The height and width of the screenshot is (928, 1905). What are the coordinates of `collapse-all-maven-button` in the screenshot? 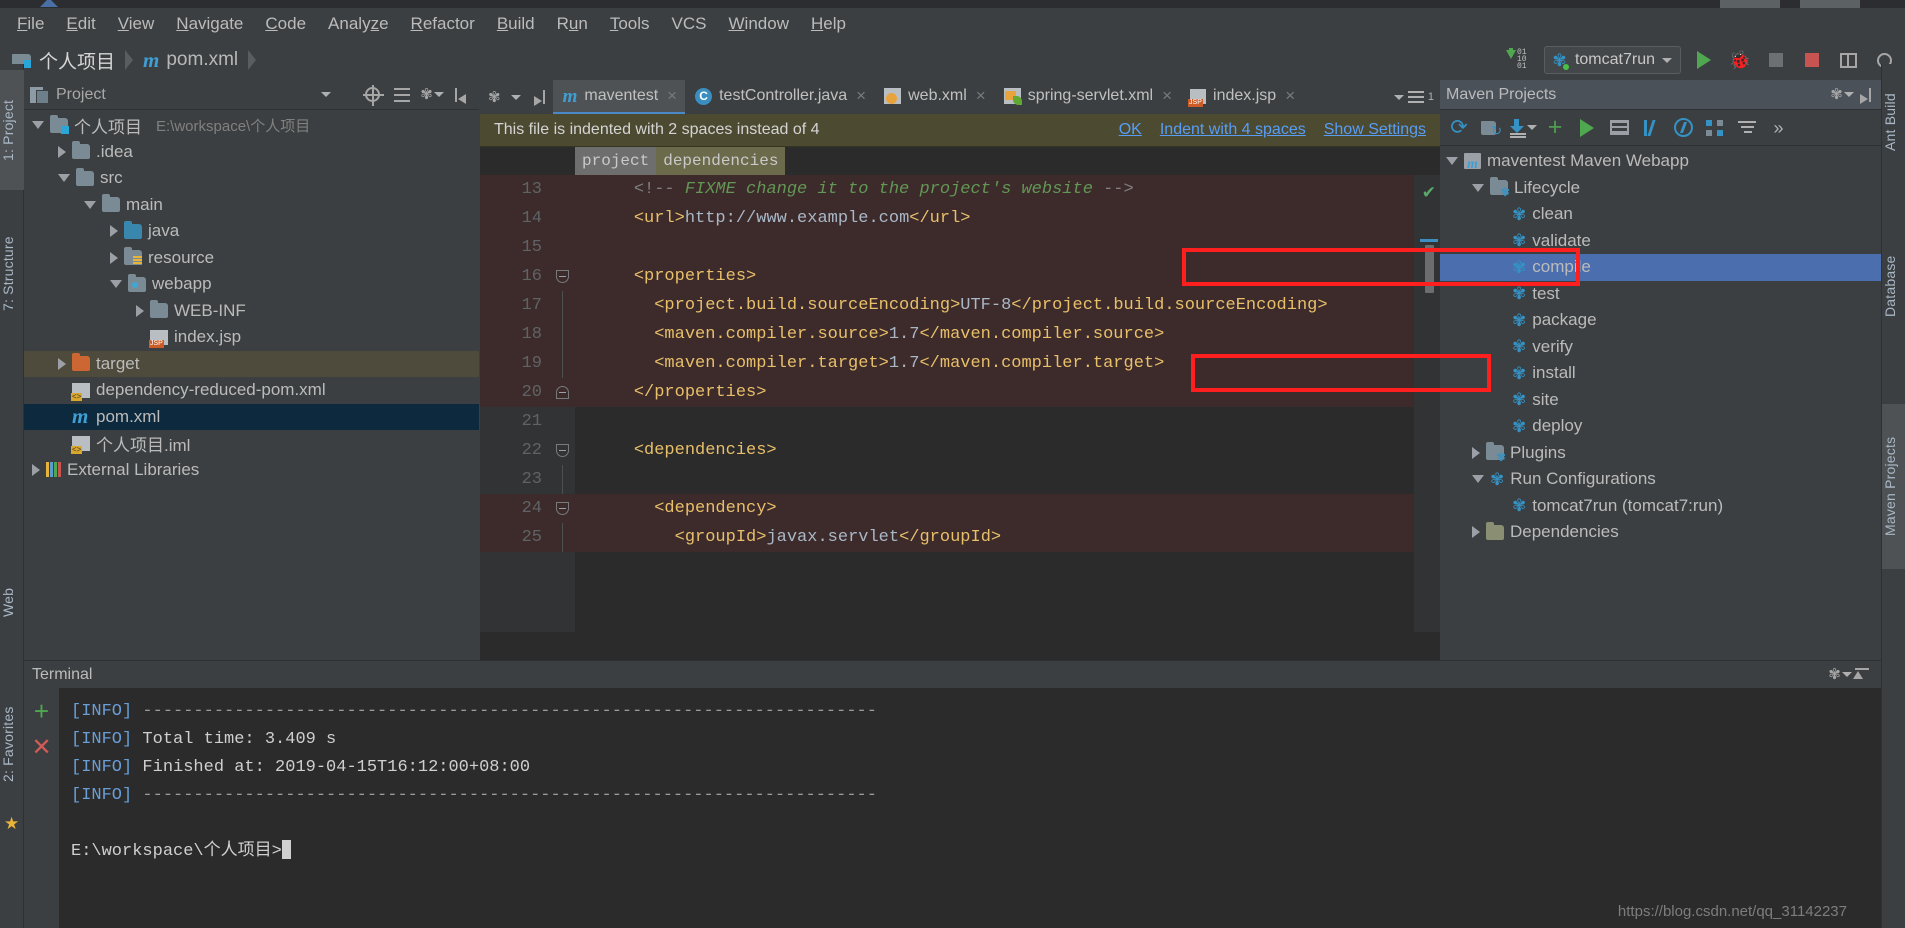 It's located at (1747, 128).